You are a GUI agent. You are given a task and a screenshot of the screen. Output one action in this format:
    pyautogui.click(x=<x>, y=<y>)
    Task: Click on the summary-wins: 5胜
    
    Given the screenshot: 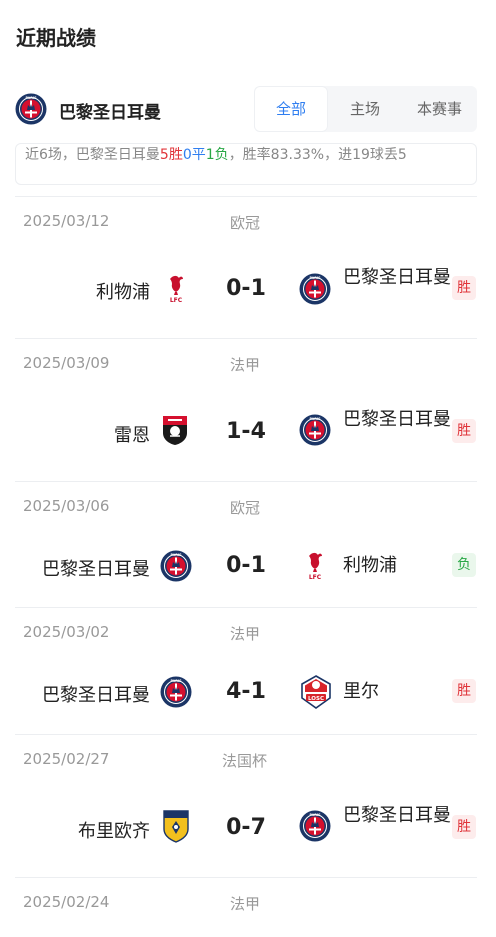 What is the action you would take?
    pyautogui.click(x=171, y=155)
    